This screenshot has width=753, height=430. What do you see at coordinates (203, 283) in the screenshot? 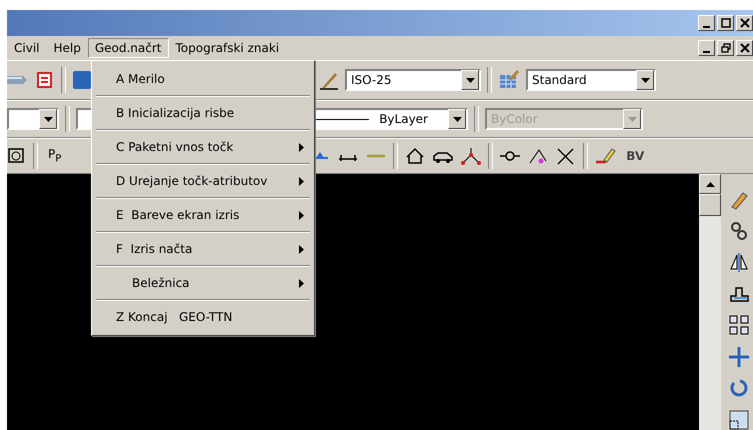
I see `menu-item: Beležnica` at bounding box center [203, 283].